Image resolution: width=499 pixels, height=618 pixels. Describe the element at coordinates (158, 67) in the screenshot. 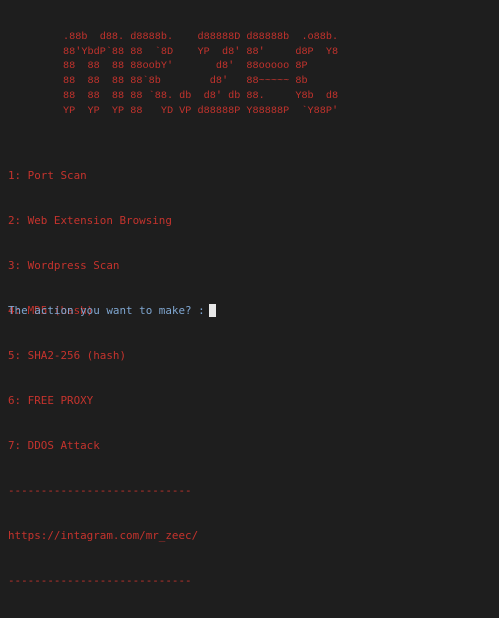

I see `banner-line: 88 88 88 88oobY' d8' 88ooooo 8P` at that location.